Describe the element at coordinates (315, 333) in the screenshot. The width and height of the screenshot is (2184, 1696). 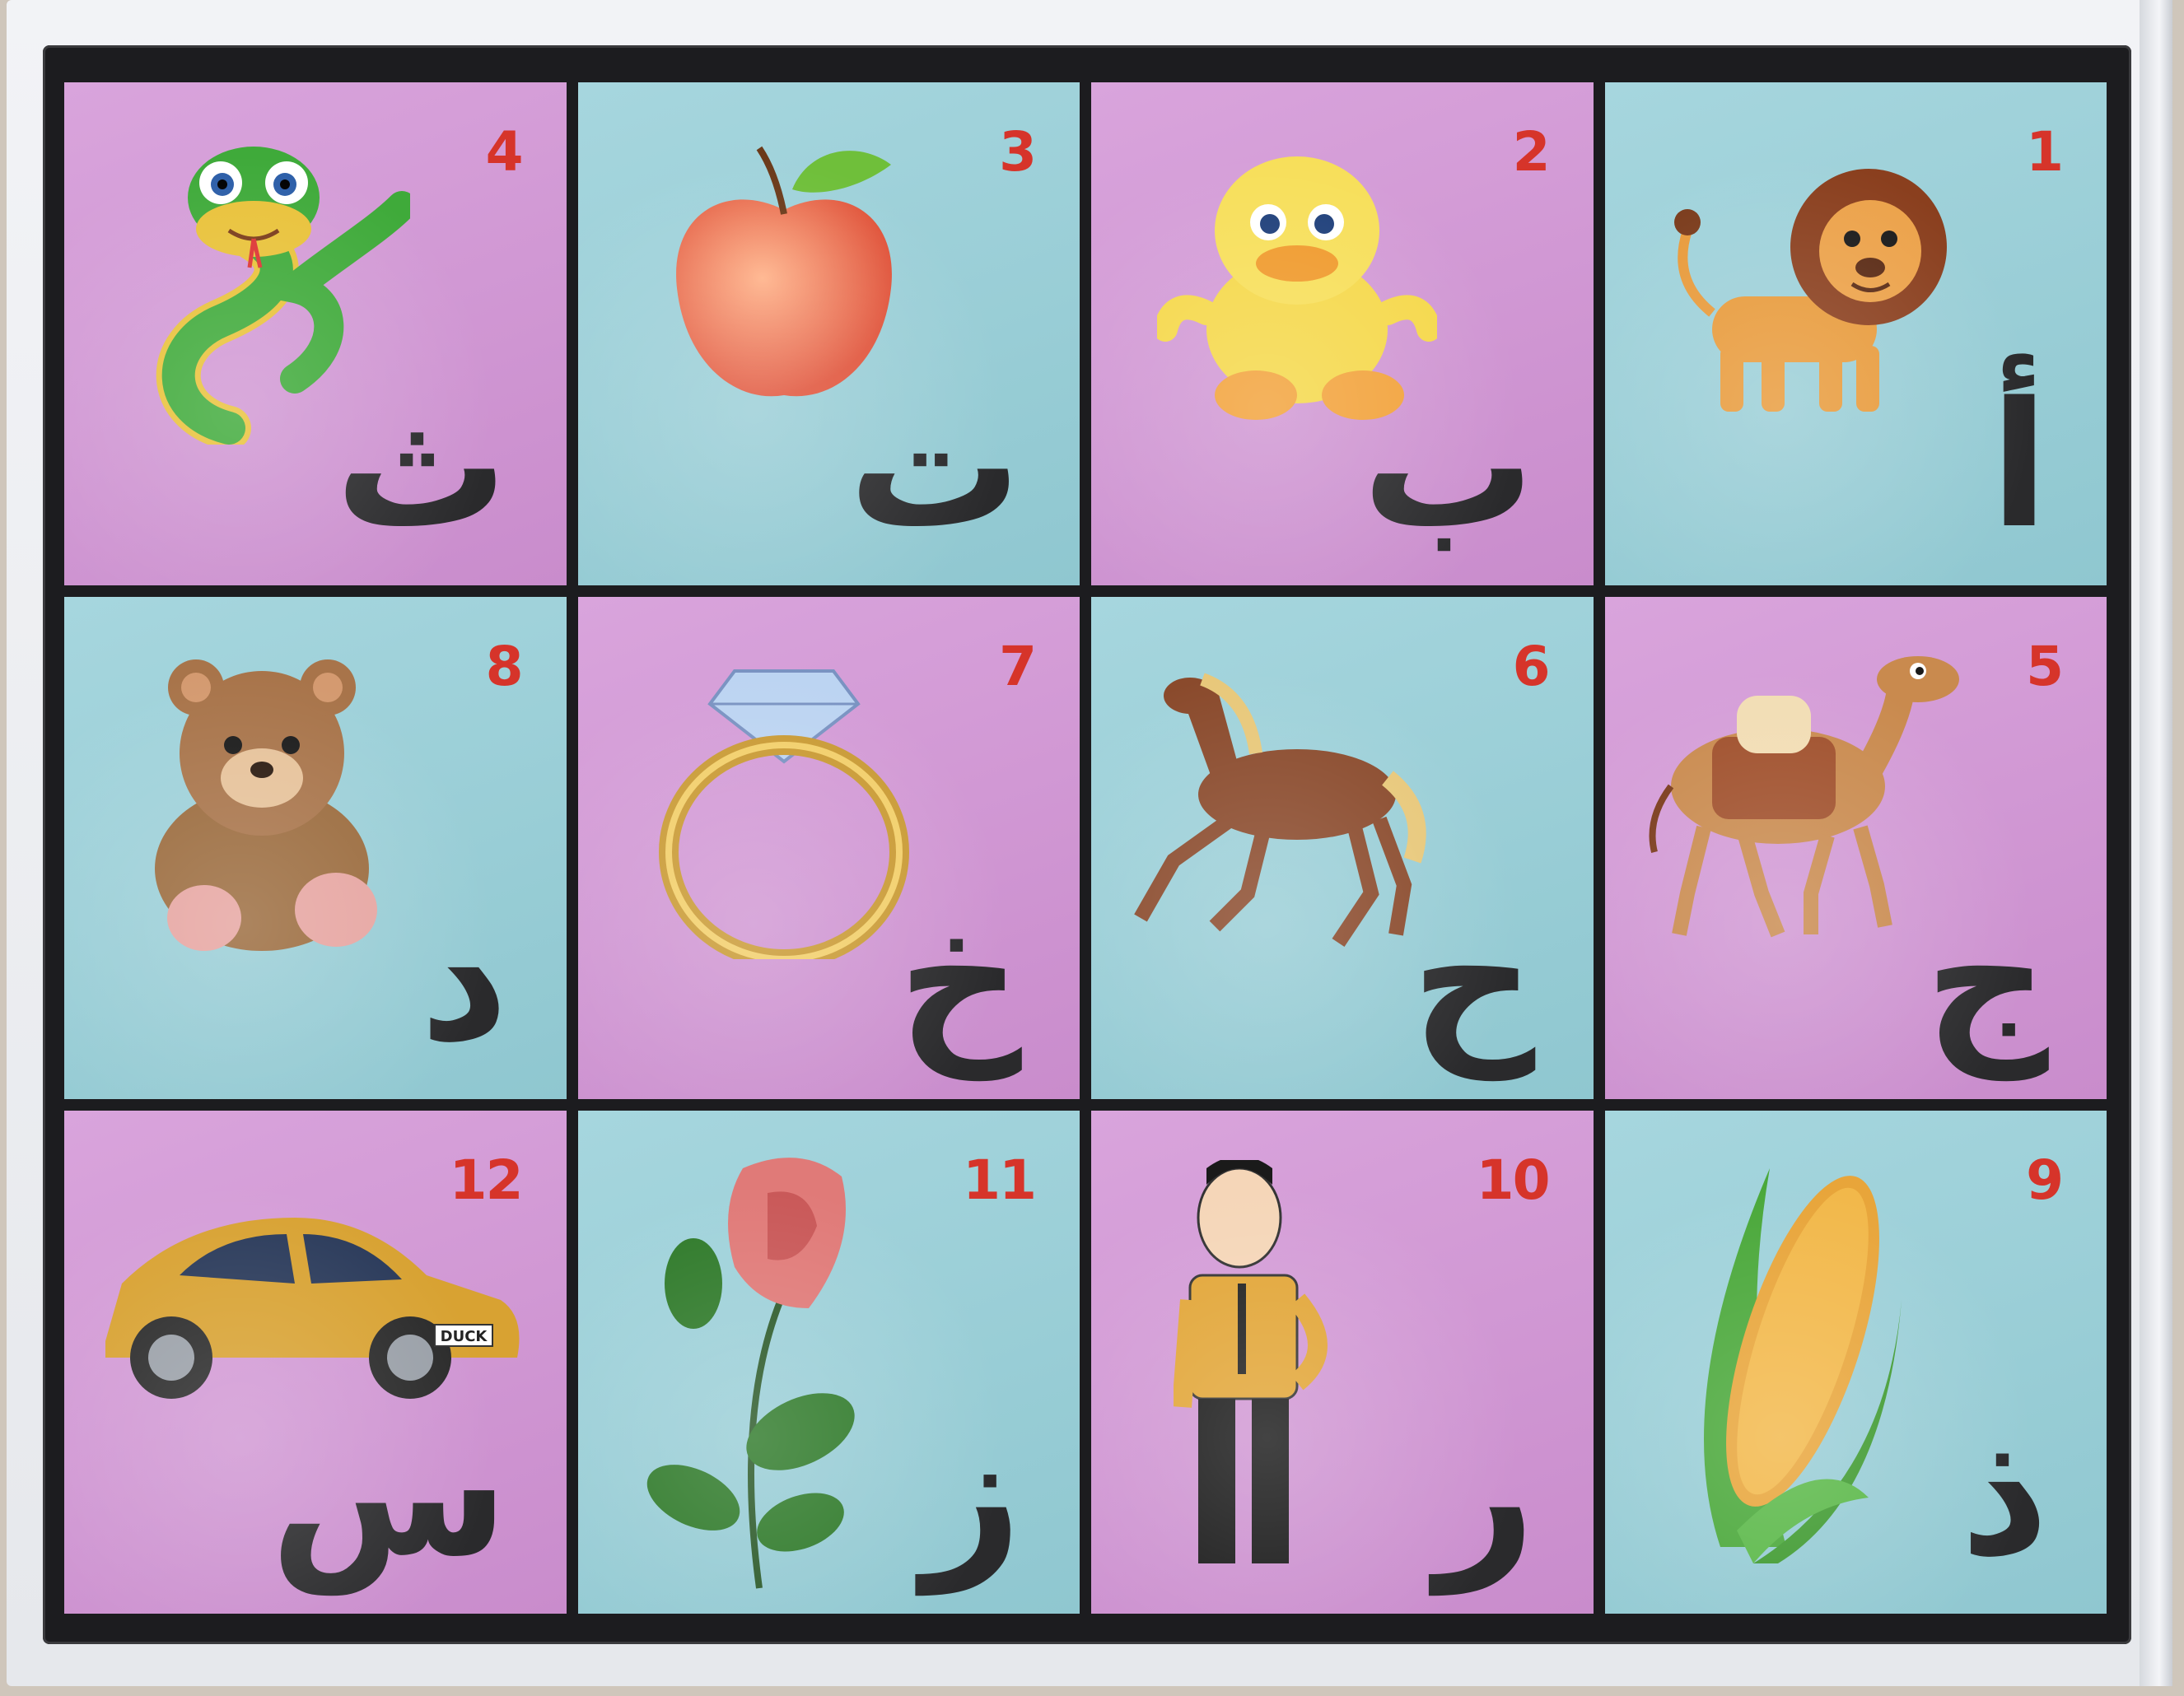
I see `cell-4: 4 ث` at that location.